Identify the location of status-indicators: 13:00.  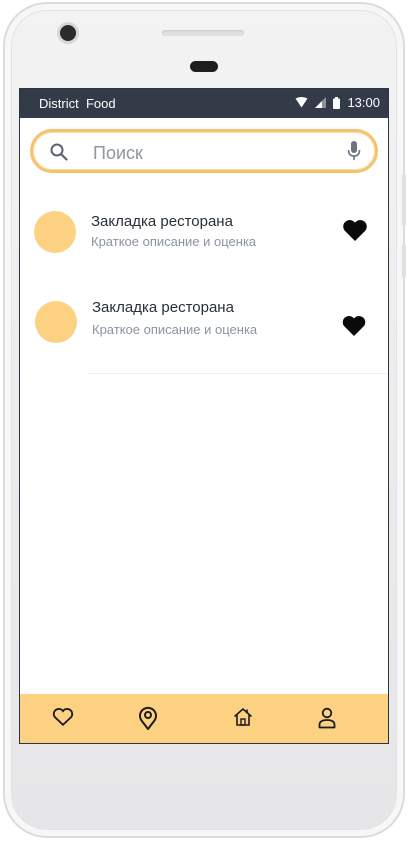
(337, 102).